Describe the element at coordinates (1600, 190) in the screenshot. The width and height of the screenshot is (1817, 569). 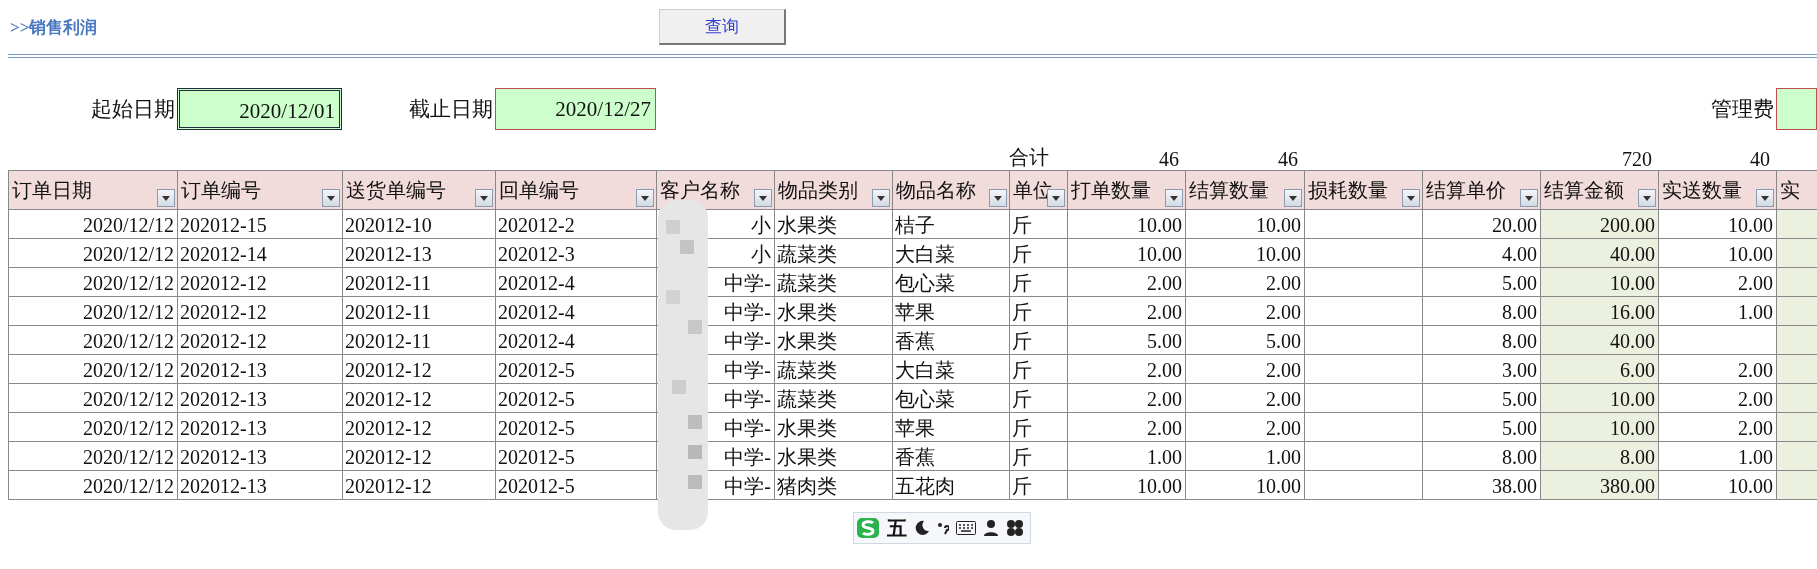
I see `column-header: 结算金额` at that location.